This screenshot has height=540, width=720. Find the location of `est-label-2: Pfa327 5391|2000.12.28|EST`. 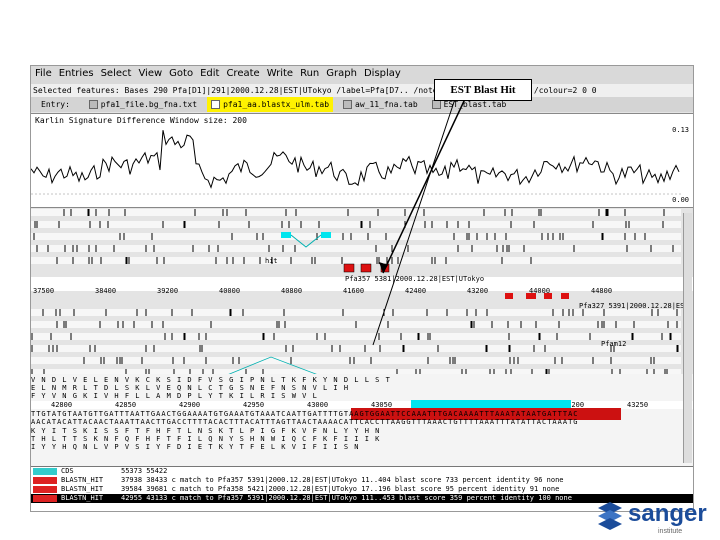

est-label-2: Pfa327 5391|2000.12.28|EST is located at coordinates (634, 306).